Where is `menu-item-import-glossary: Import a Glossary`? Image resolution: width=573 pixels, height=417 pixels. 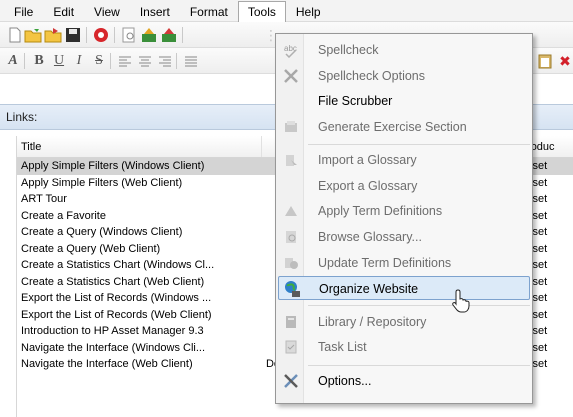 menu-item-import-glossary: Import a Glossary is located at coordinates (404, 160).